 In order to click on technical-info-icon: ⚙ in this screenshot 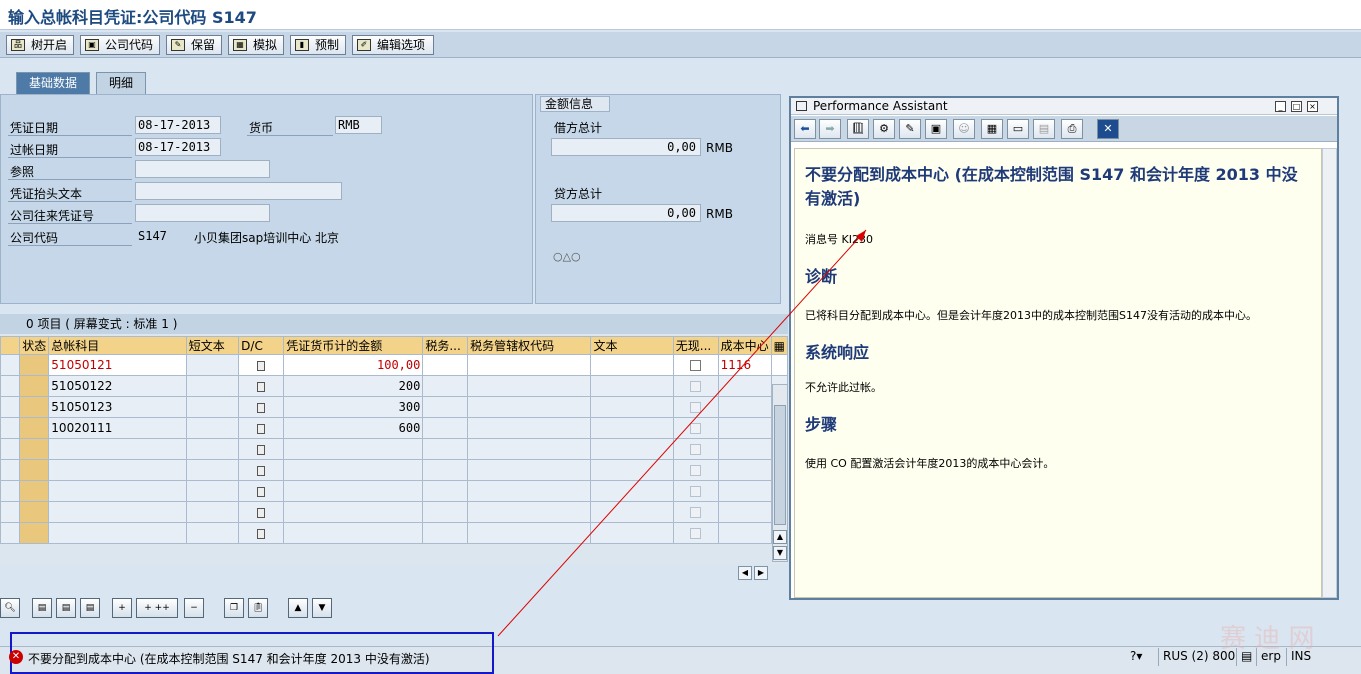, I will do `click(884, 129)`.